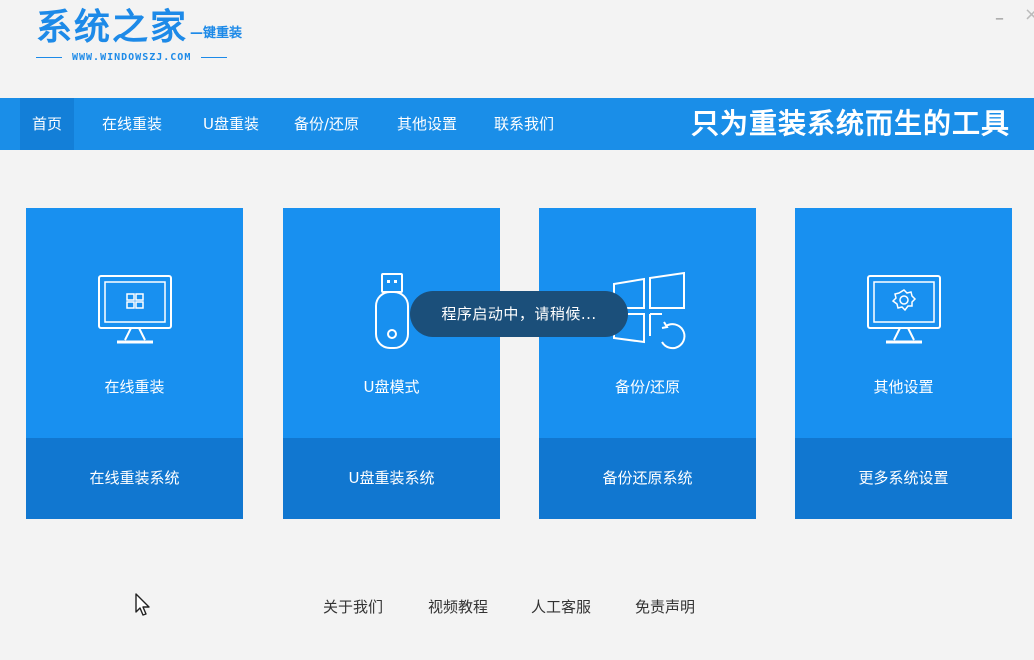  What do you see at coordinates (850, 123) in the screenshot?
I see `slogan: 只为重装系统而生的工具` at bounding box center [850, 123].